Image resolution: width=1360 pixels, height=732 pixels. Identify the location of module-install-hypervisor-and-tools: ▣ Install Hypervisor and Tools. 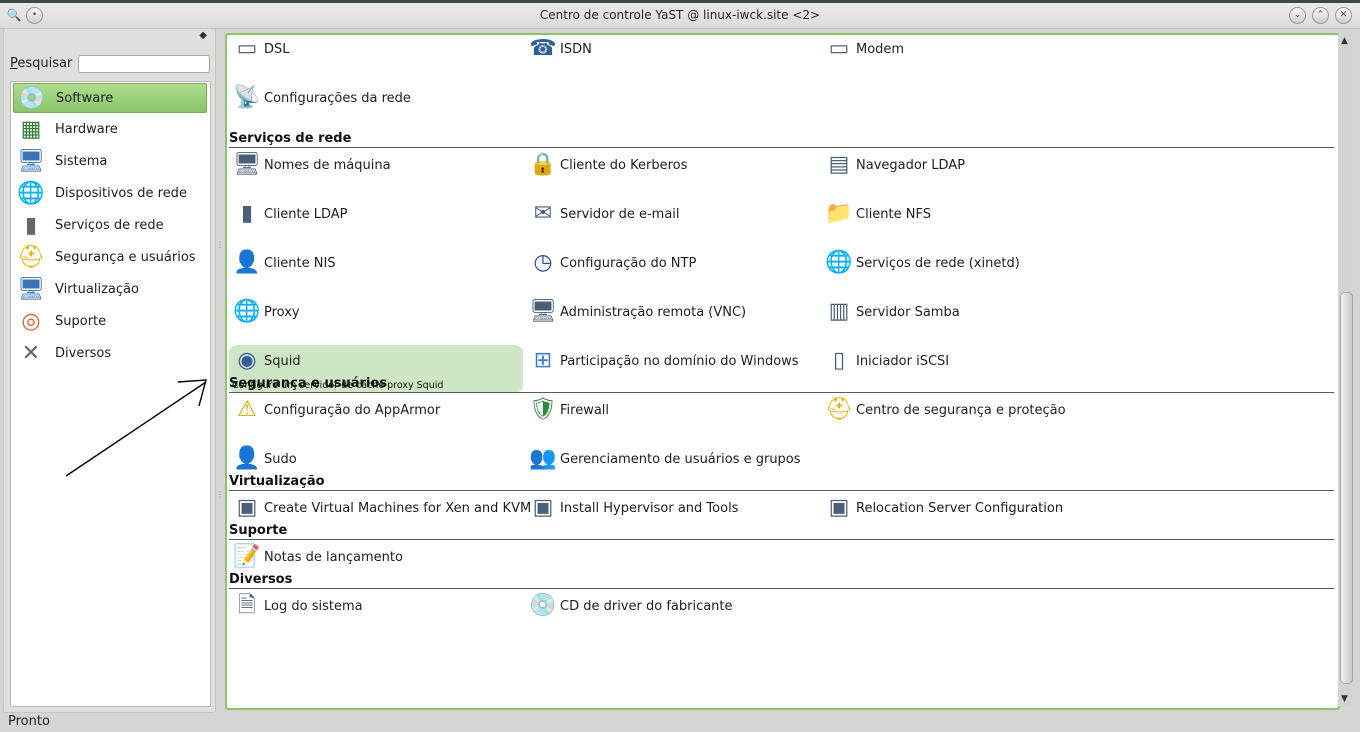
(672, 514).